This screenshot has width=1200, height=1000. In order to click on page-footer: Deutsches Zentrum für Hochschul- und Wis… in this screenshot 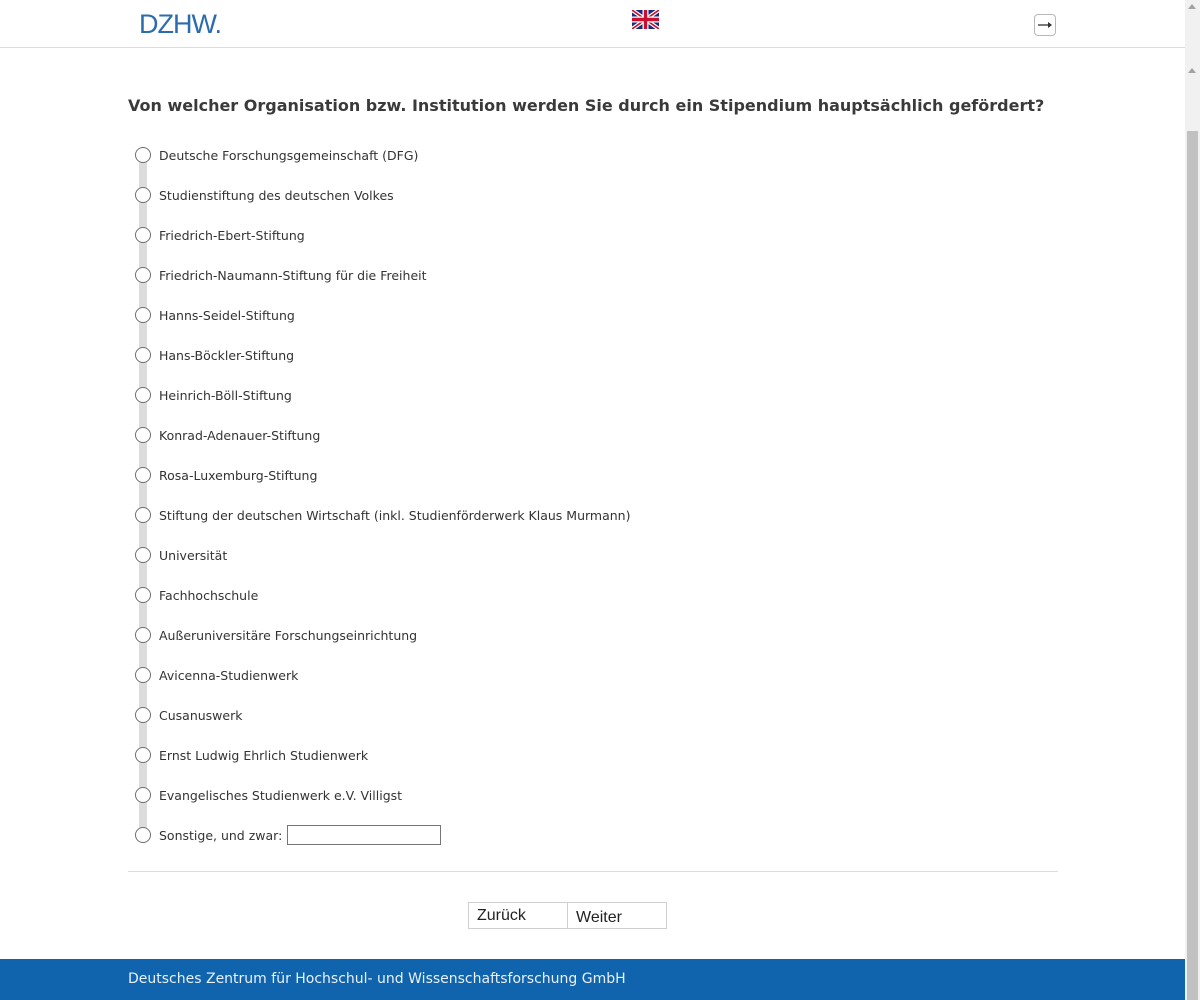, I will do `click(592, 979)`.